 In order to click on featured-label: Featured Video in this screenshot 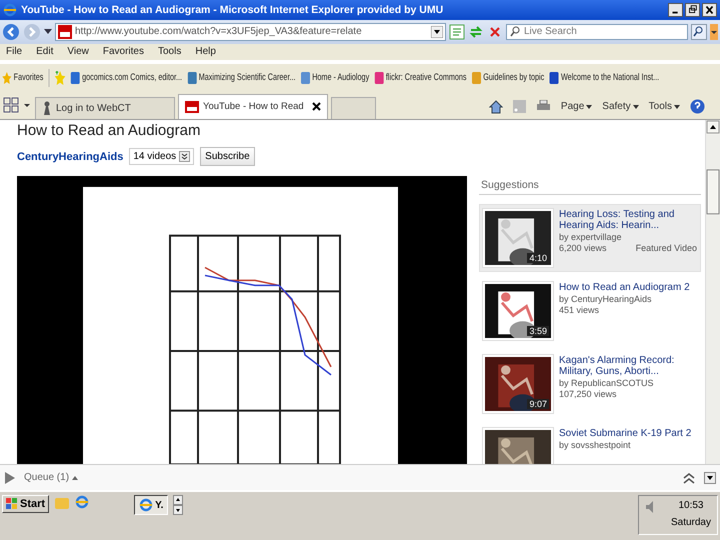, I will do `click(666, 247)`.